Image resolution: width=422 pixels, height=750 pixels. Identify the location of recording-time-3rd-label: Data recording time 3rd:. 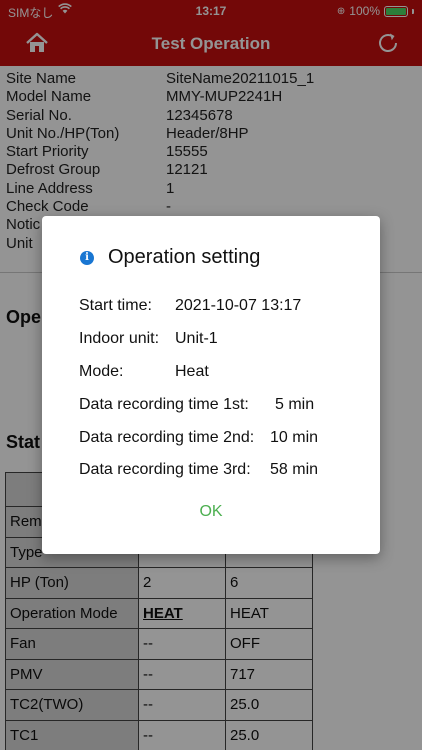
(165, 470).